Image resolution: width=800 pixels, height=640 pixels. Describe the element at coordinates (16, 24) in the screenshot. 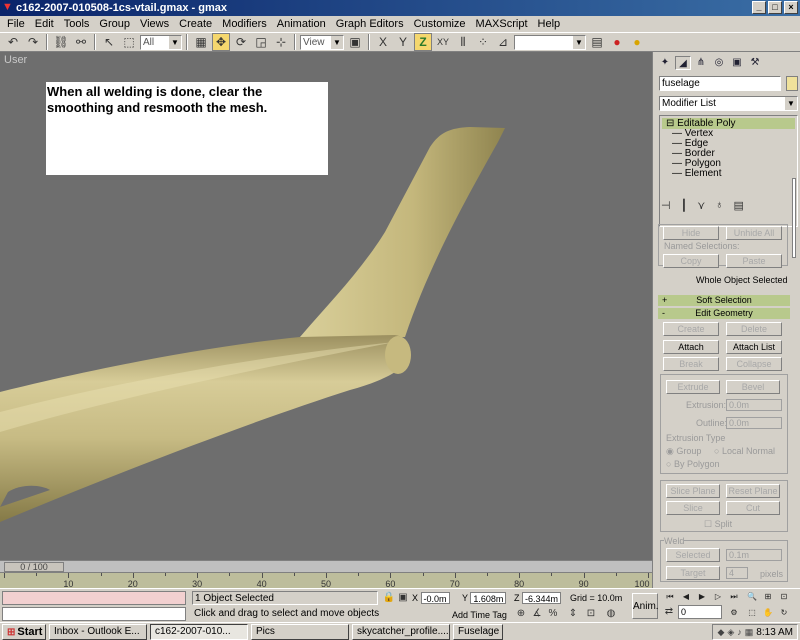

I see `menu-file: File` at that location.